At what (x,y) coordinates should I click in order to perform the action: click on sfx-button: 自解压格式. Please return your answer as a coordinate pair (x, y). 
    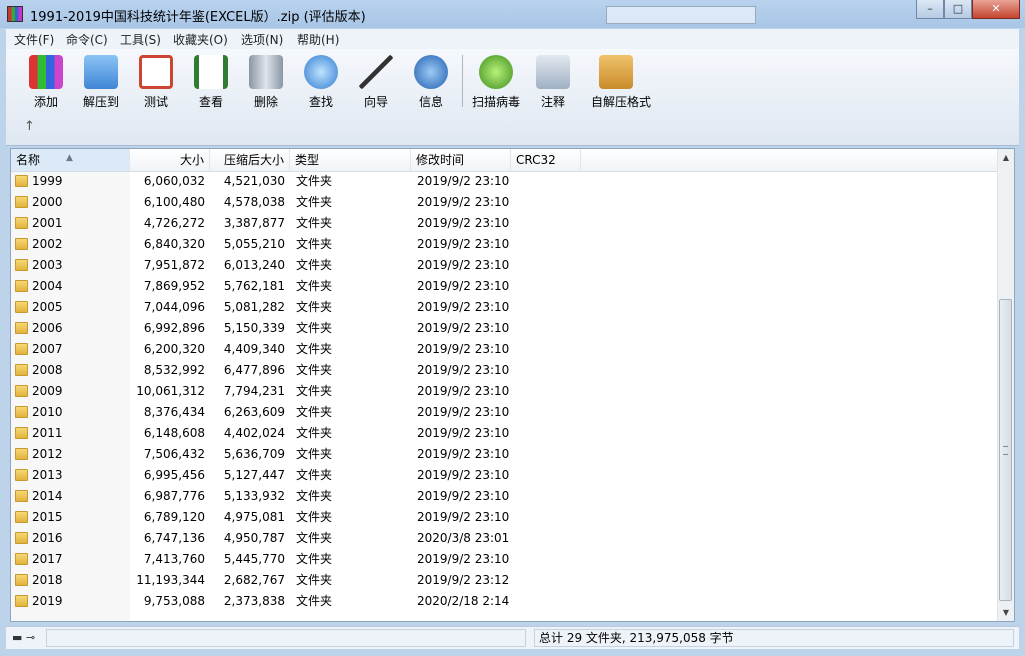
    Looking at the image, I should click on (621, 82).